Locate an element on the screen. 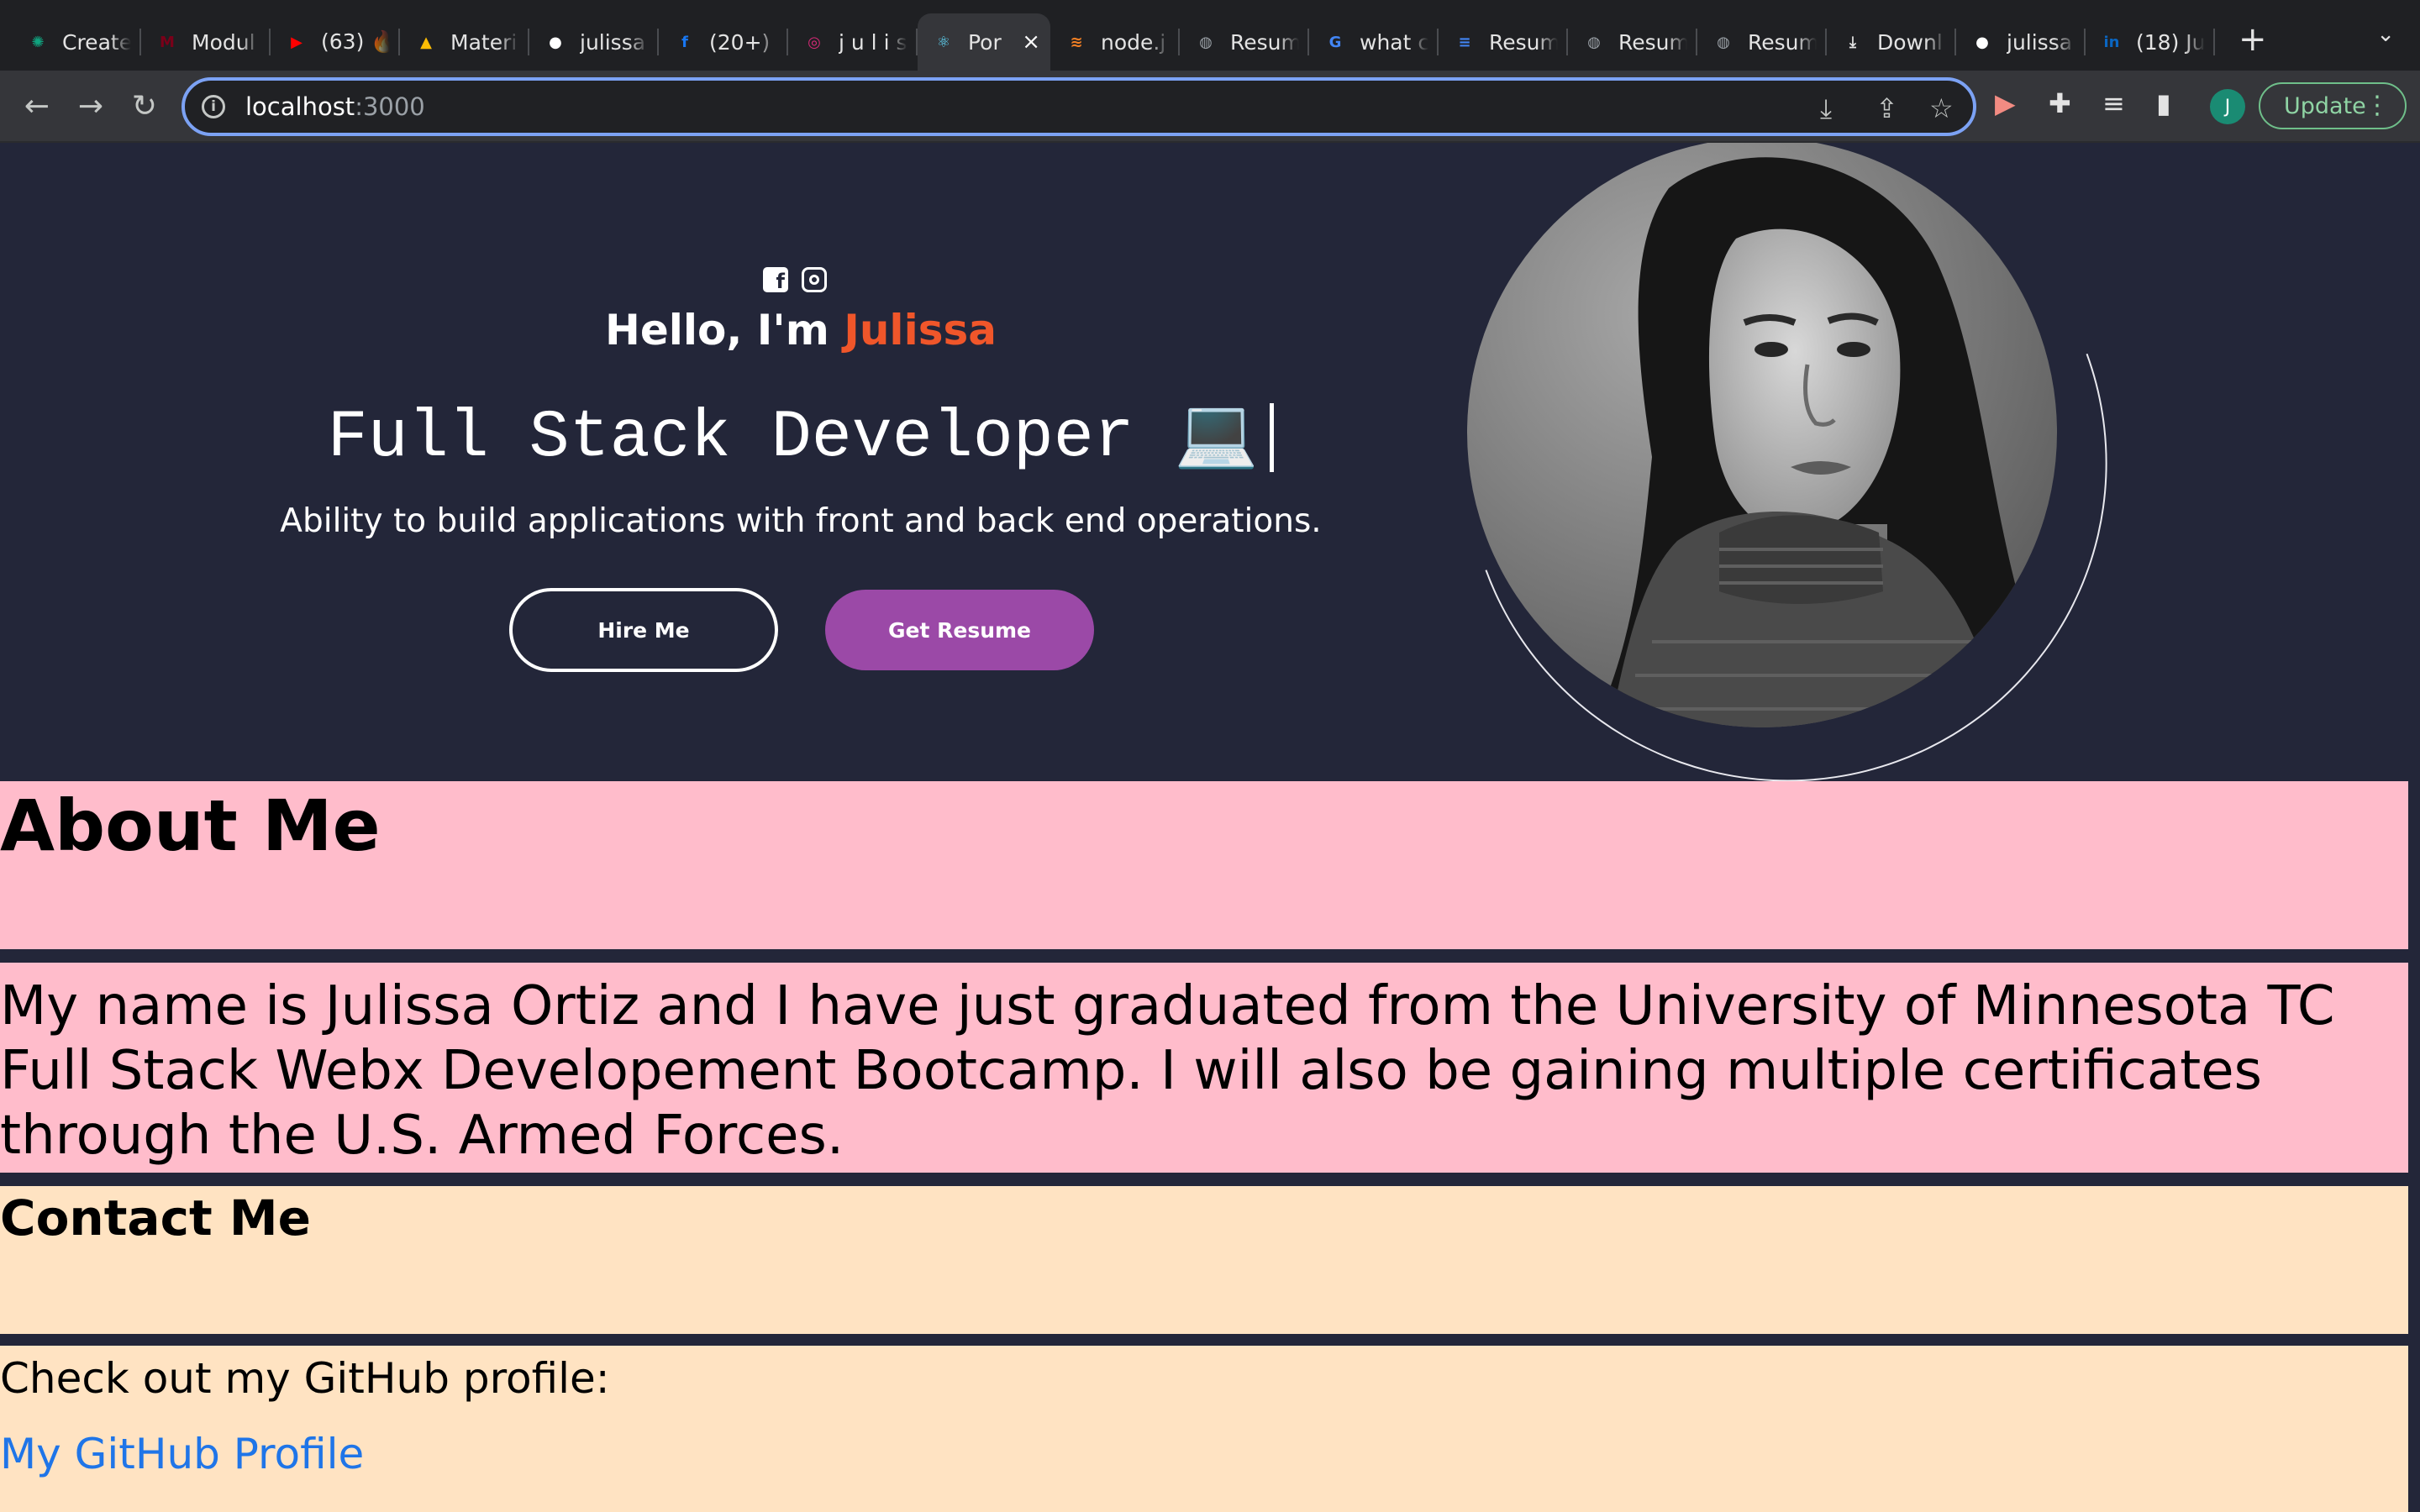 The image size is (2420, 1512). tab-title: Modul is located at coordinates (224, 42).